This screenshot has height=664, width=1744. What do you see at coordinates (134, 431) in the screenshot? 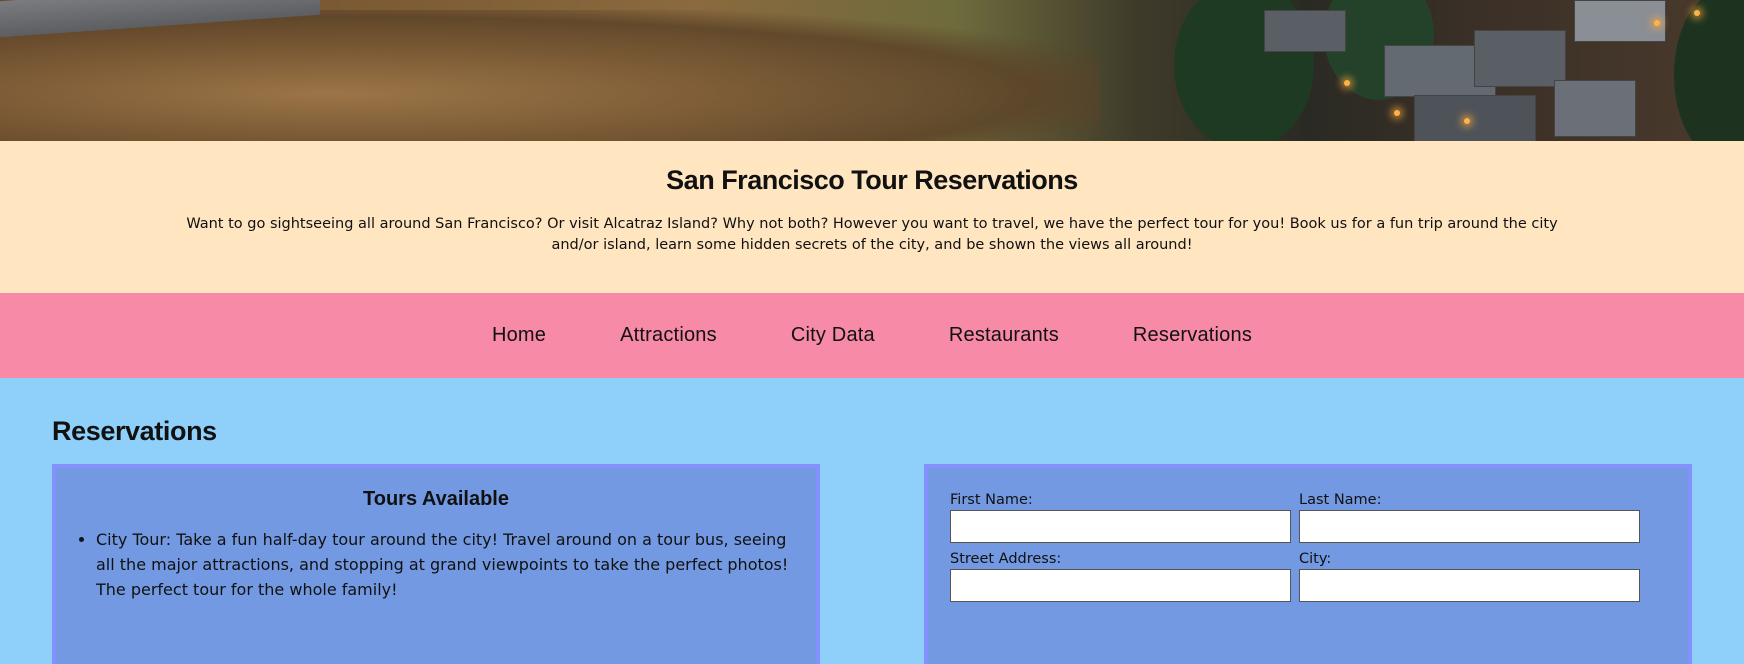
I see `page-heading: Reservations` at bounding box center [134, 431].